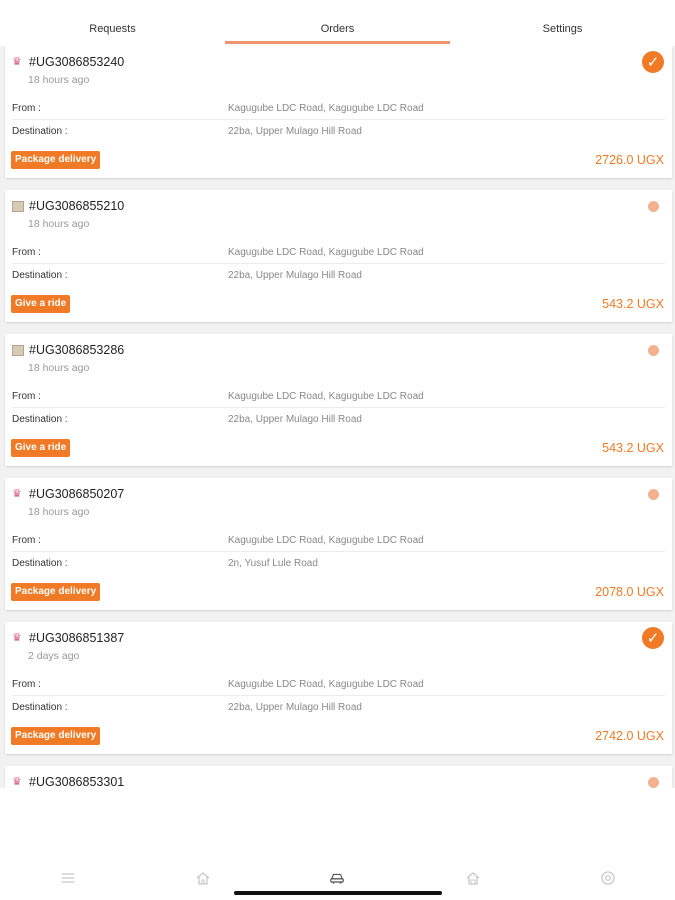 The width and height of the screenshot is (675, 900). Describe the element at coordinates (629, 592) in the screenshot. I see `order-price: 2078.0 UGX` at that location.